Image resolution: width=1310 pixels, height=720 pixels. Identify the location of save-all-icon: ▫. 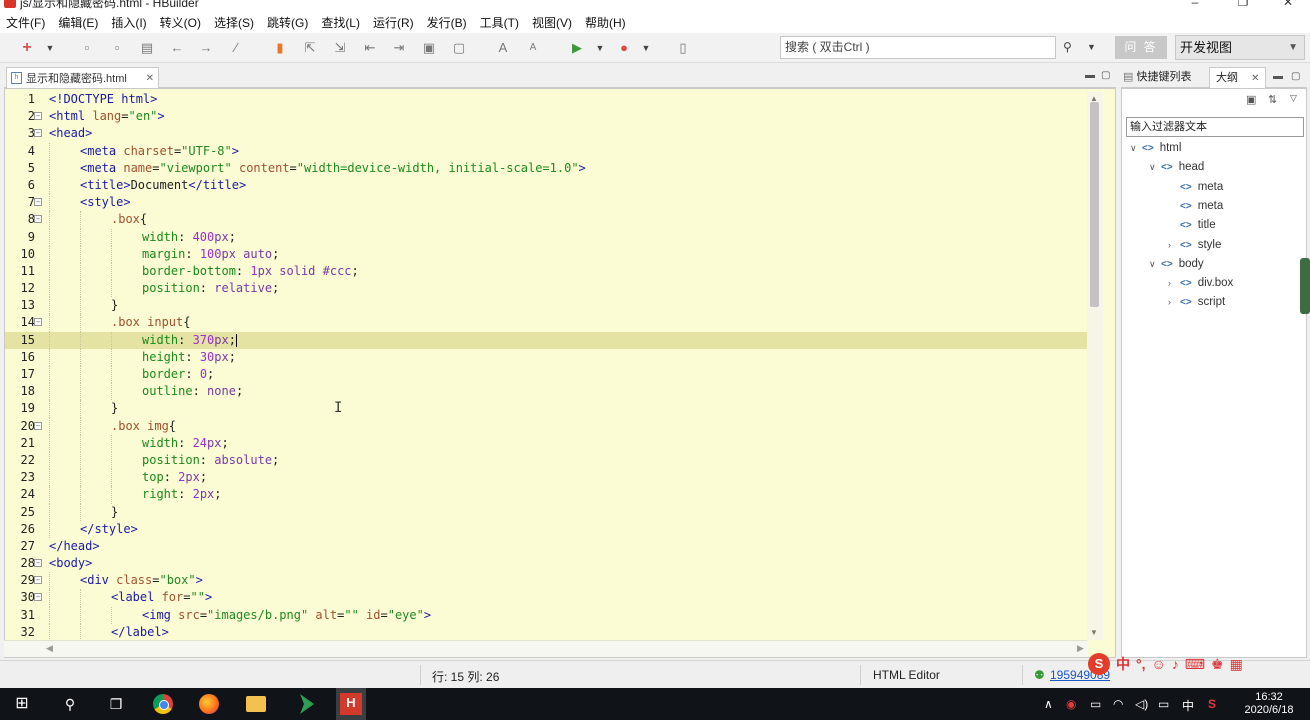
(117, 48).